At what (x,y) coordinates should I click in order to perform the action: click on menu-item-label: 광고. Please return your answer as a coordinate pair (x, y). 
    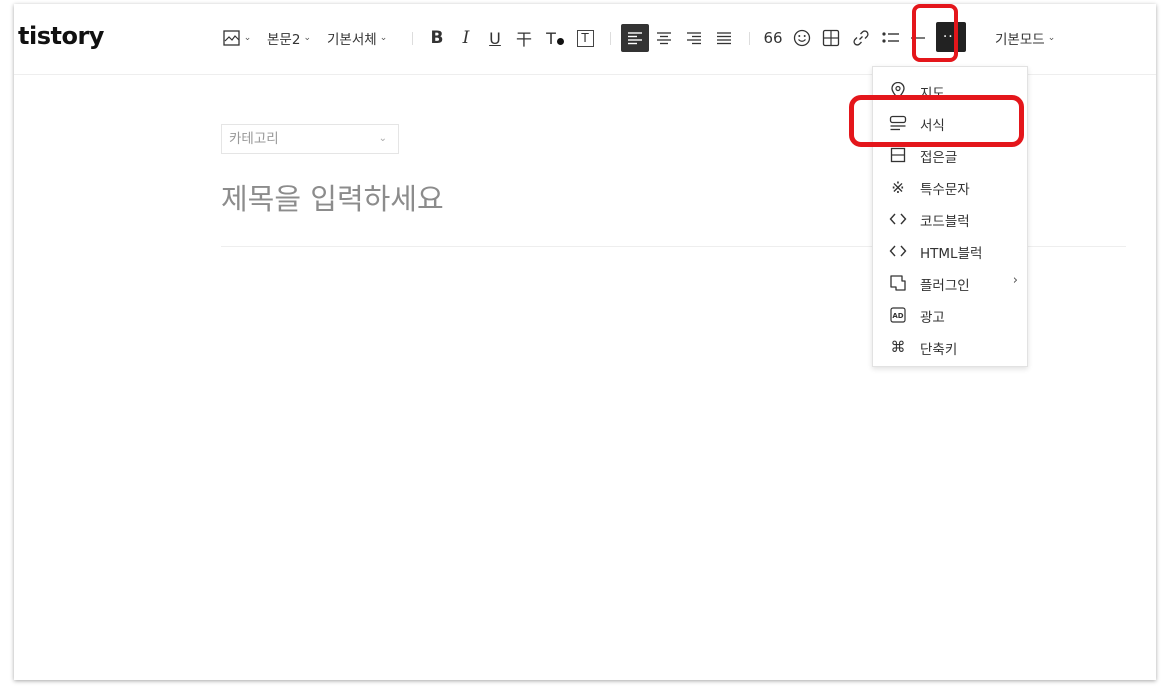
    Looking at the image, I should click on (932, 318).